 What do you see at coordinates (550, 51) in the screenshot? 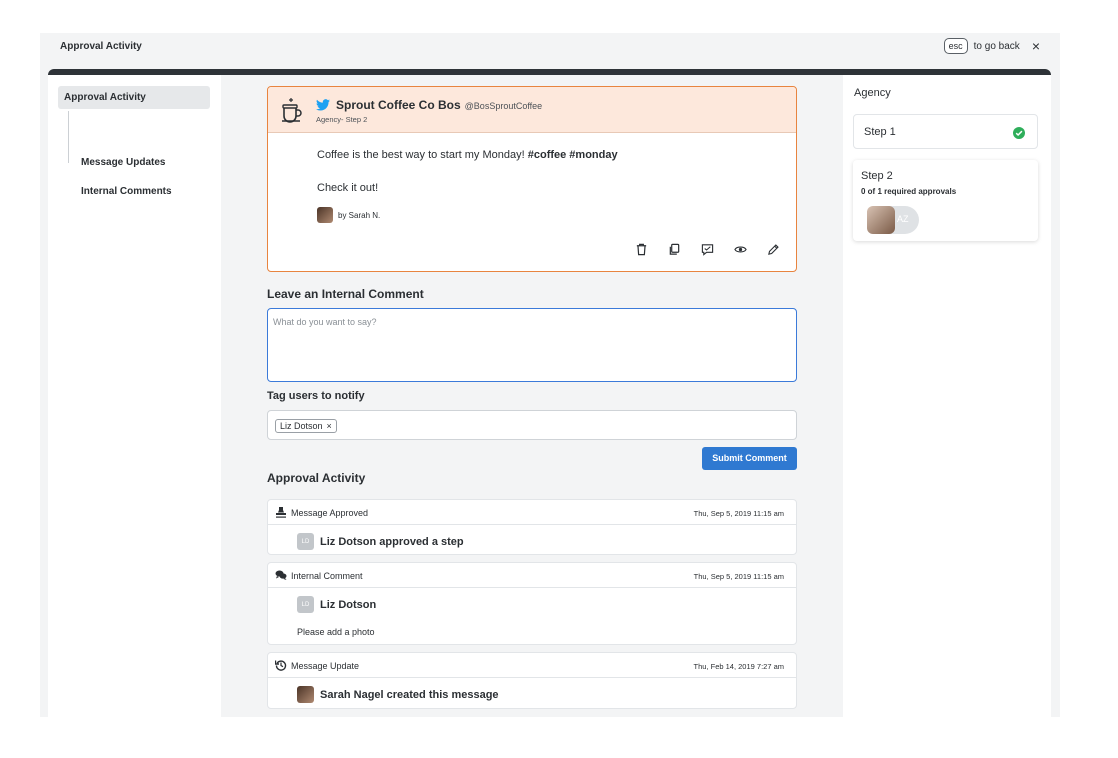
I see `top-bar: Approval Activity esc to go back ×` at bounding box center [550, 51].